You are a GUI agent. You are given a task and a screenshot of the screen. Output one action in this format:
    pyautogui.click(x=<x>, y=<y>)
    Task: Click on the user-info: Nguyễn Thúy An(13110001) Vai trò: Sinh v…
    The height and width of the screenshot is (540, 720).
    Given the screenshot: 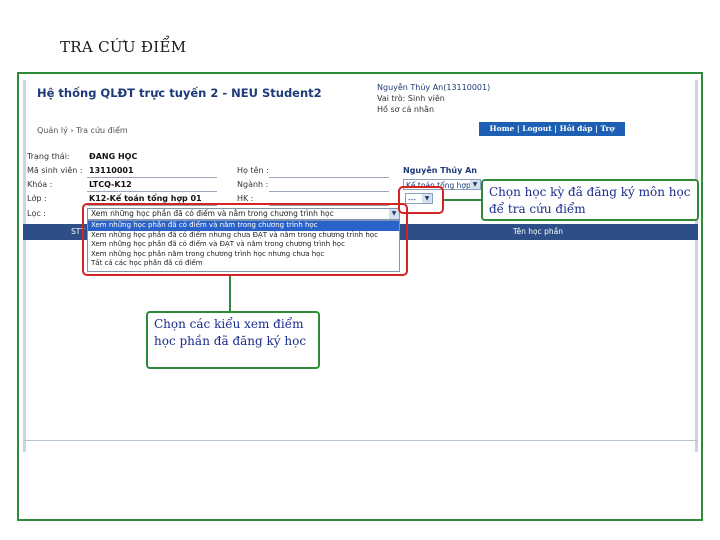 What is the action you would take?
    pyautogui.click(x=433, y=98)
    